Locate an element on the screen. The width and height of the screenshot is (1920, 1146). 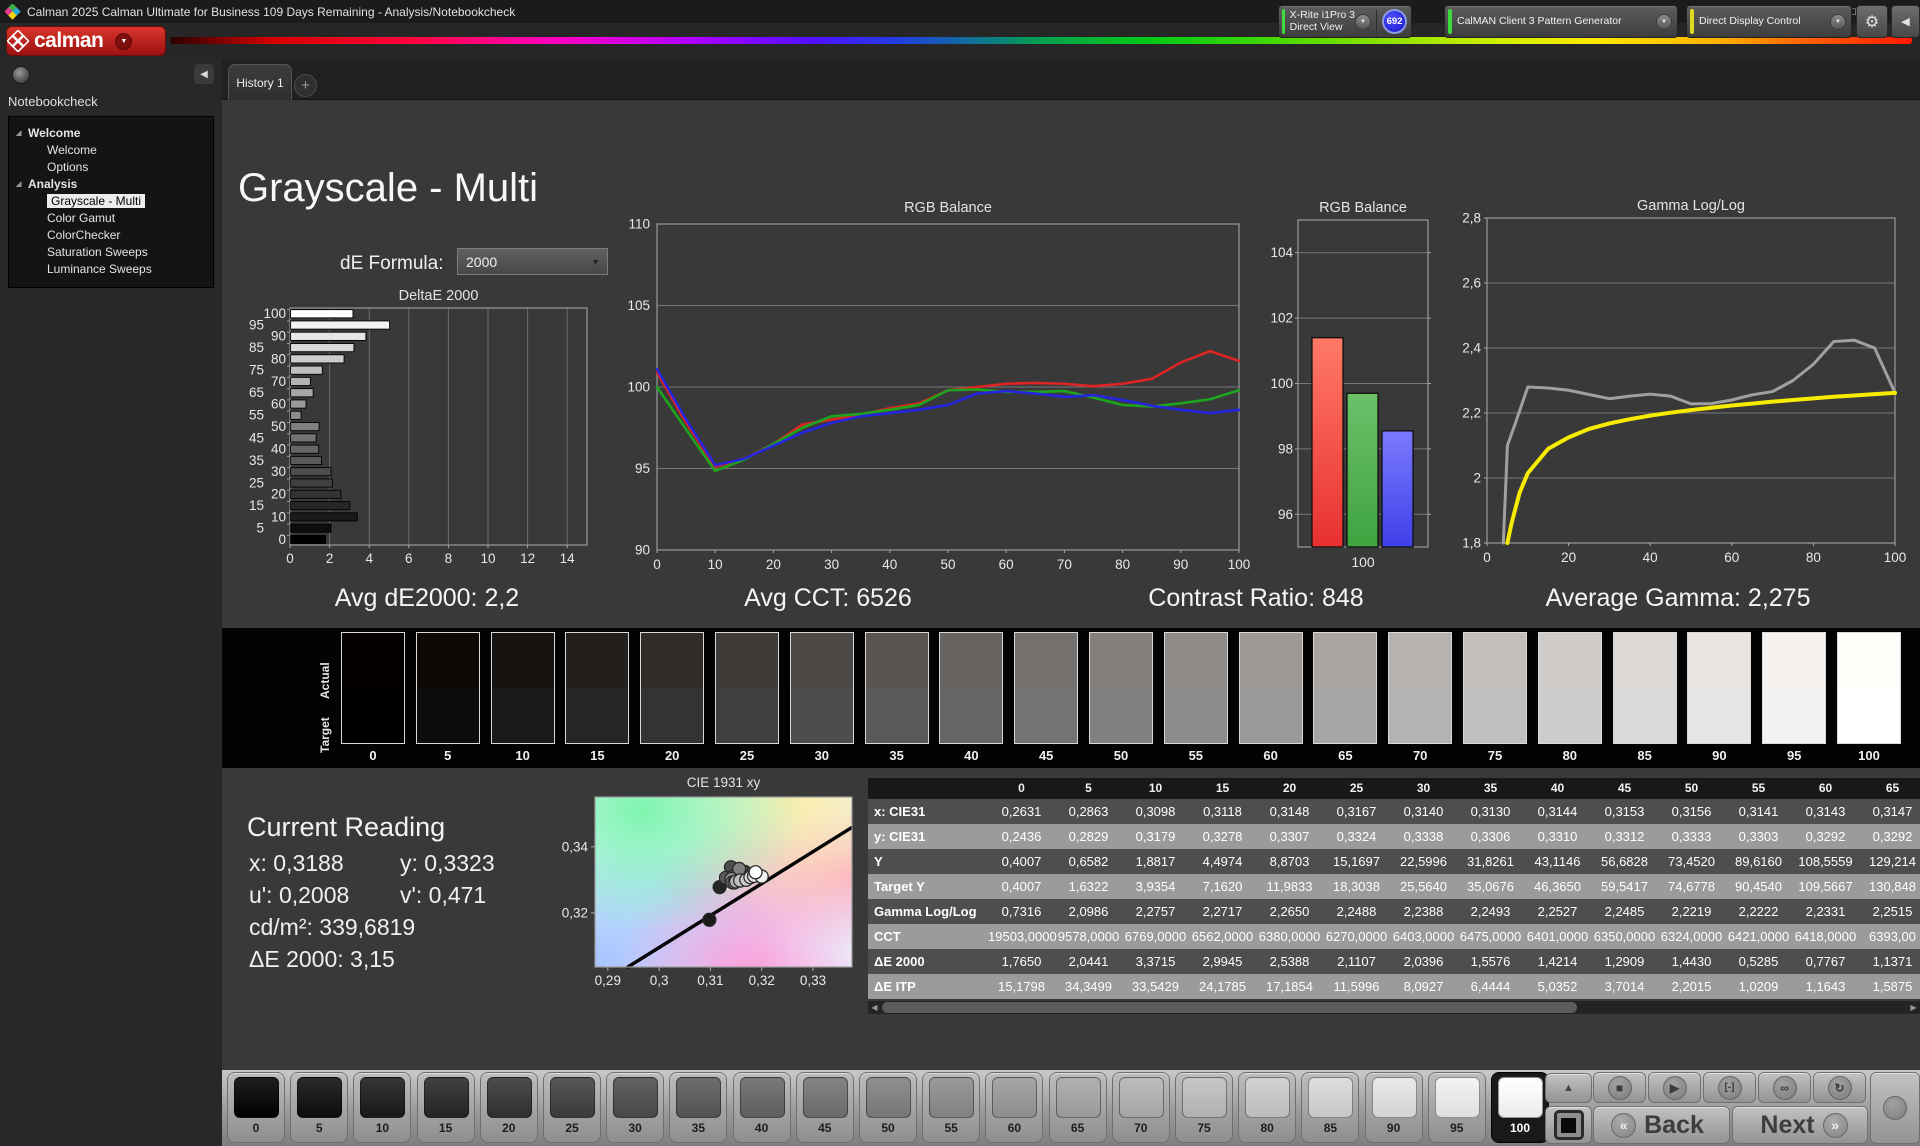
status-button is located at coordinates (1895, 1108).